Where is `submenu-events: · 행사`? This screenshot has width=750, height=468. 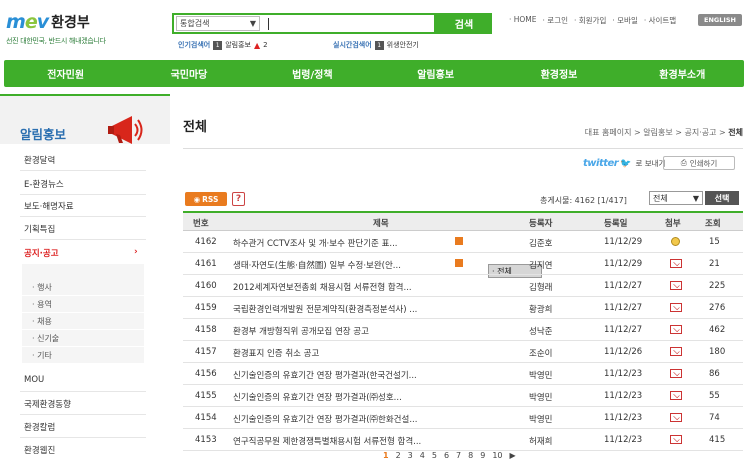 submenu-events: · 행사 is located at coordinates (83, 288).